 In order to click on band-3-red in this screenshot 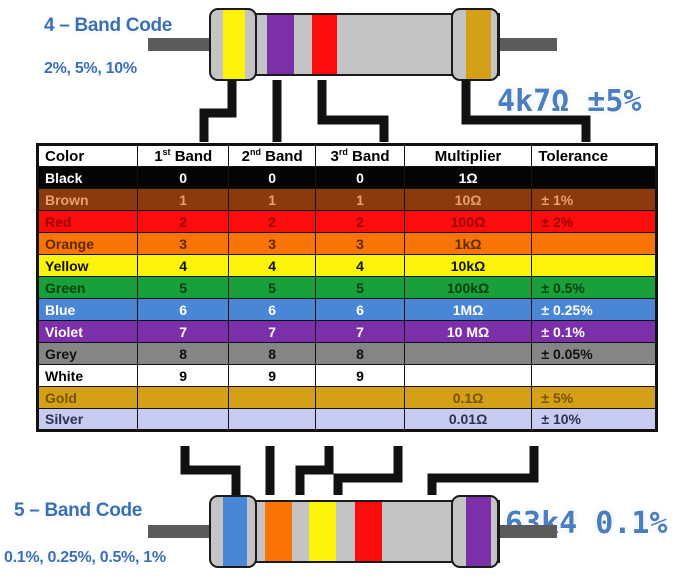, I will do `click(324, 44)`.